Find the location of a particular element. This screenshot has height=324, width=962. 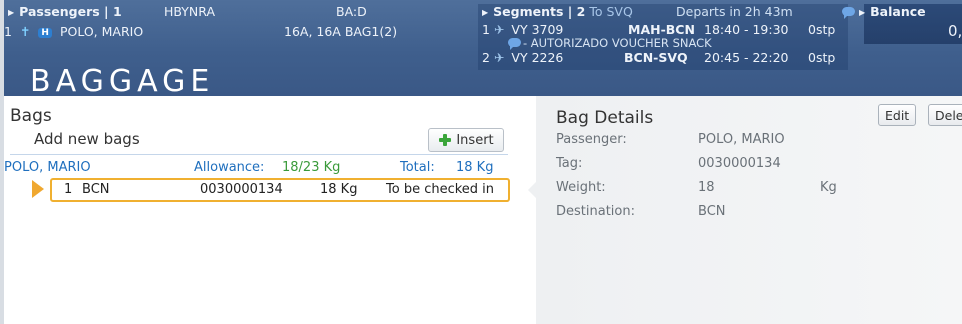

bag-destination: BCN is located at coordinates (96, 189).